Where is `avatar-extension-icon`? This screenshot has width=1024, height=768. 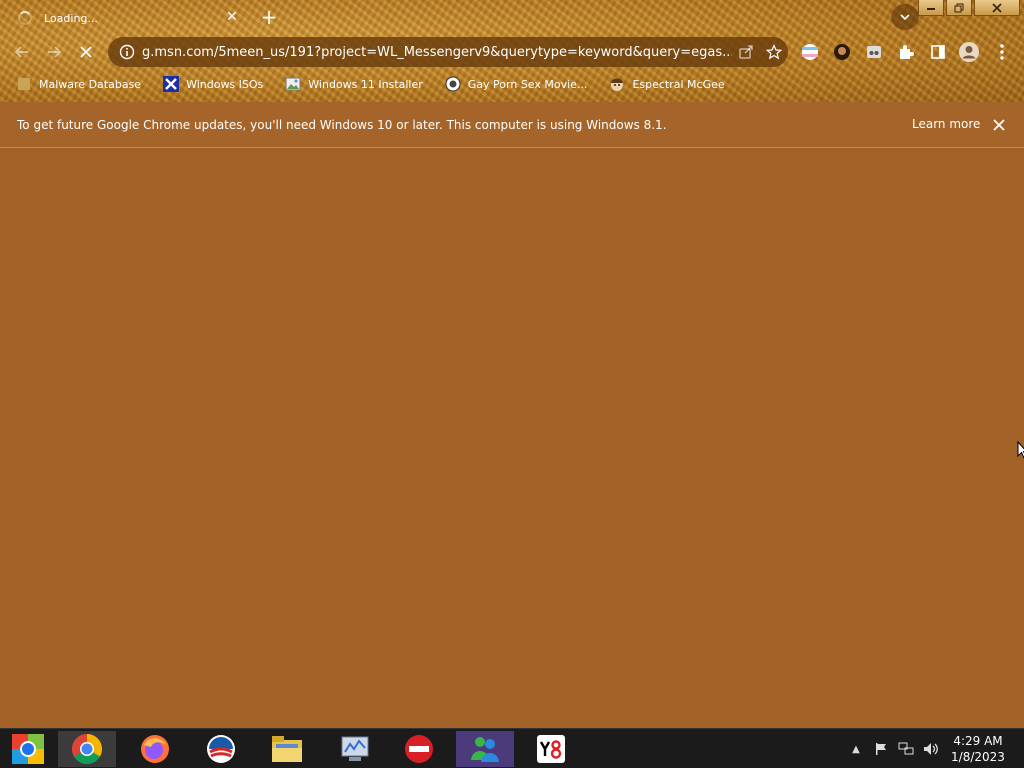
avatar-extension-icon is located at coordinates (842, 52).